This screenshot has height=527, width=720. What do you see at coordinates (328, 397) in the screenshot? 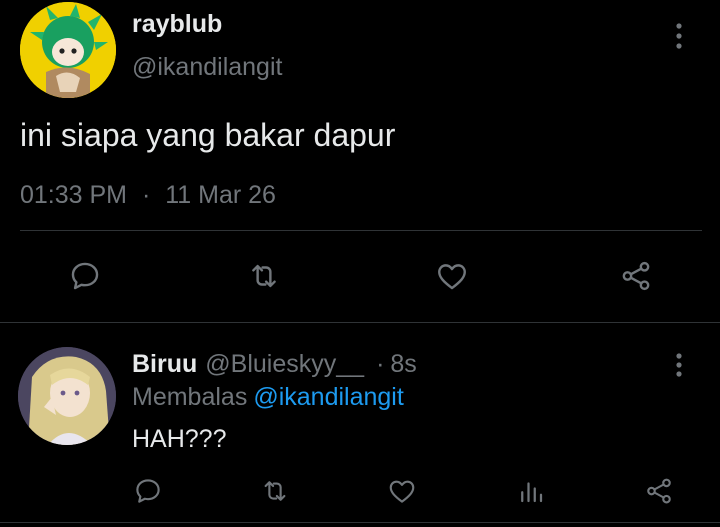
I see `replying-to-handle-link: @ikandilangit` at bounding box center [328, 397].